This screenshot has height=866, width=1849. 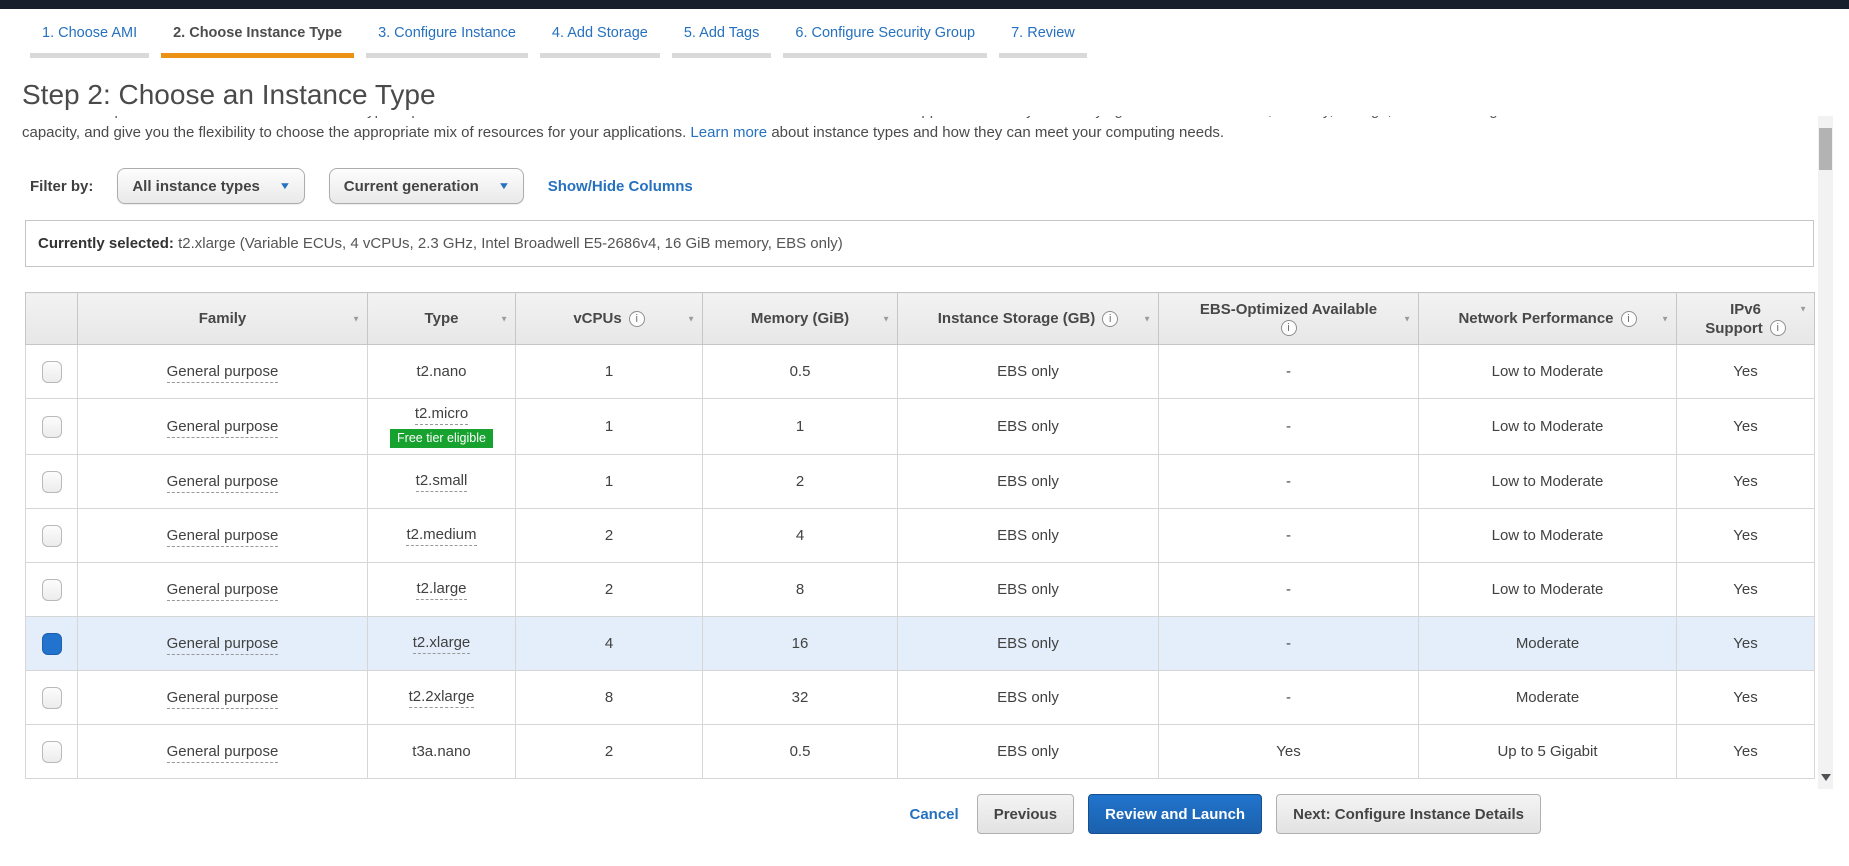 What do you see at coordinates (441, 371) in the screenshot?
I see `instance-type-cell-value: t2.nano` at bounding box center [441, 371].